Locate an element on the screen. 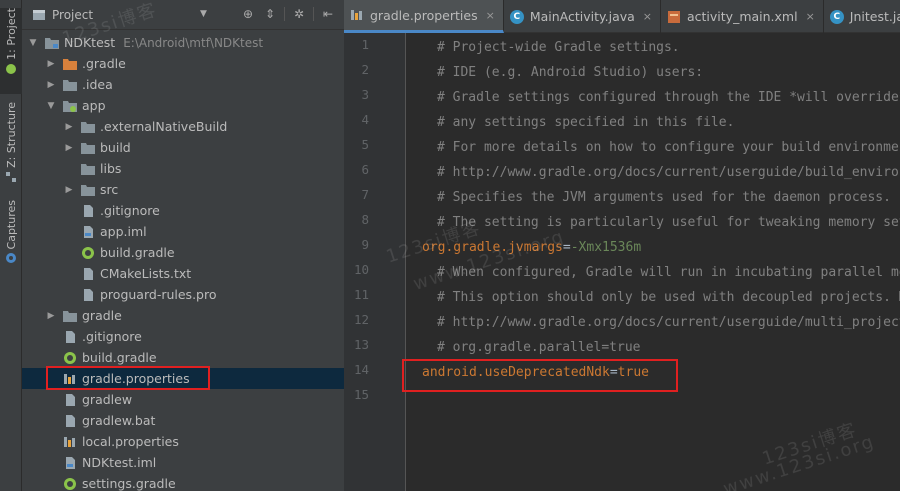  tree-item-local-properties: local.properties is located at coordinates (183, 441).